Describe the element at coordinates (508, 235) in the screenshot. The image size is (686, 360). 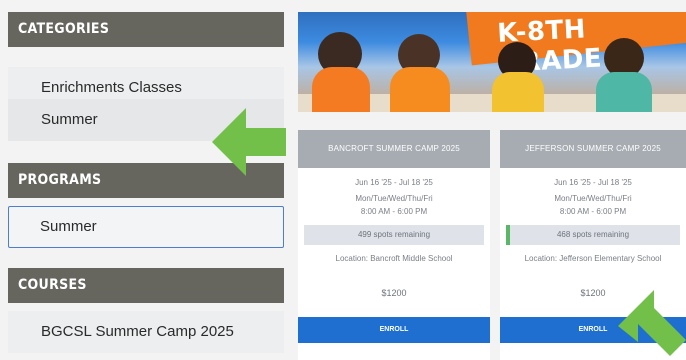
I see `spots-indicator` at that location.